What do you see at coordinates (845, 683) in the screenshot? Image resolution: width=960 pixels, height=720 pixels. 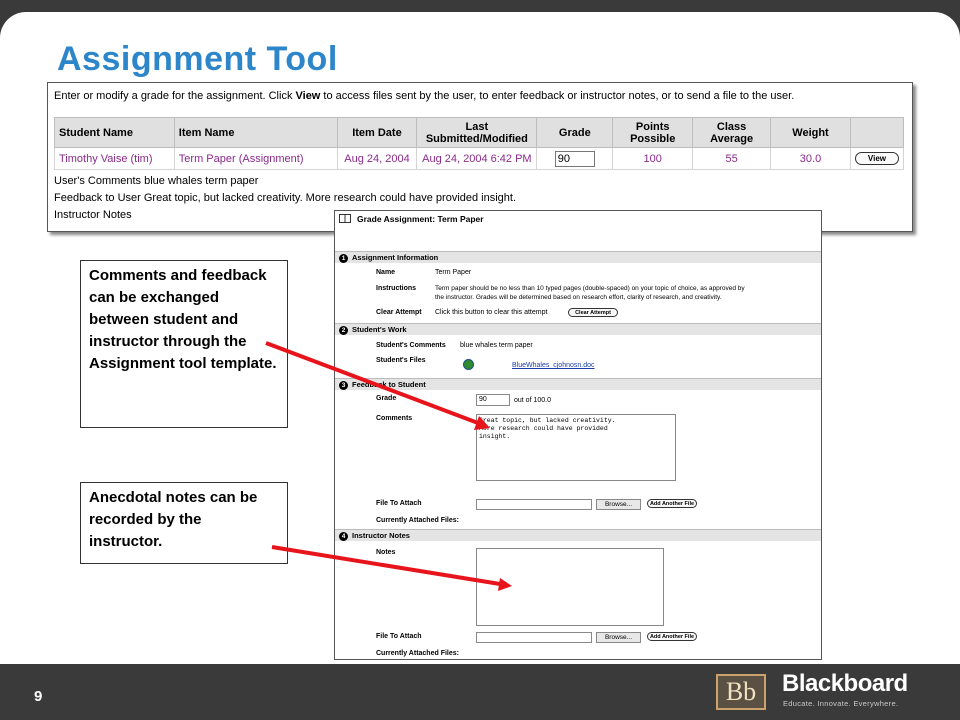 I see `brand-name: Blackboard` at bounding box center [845, 683].